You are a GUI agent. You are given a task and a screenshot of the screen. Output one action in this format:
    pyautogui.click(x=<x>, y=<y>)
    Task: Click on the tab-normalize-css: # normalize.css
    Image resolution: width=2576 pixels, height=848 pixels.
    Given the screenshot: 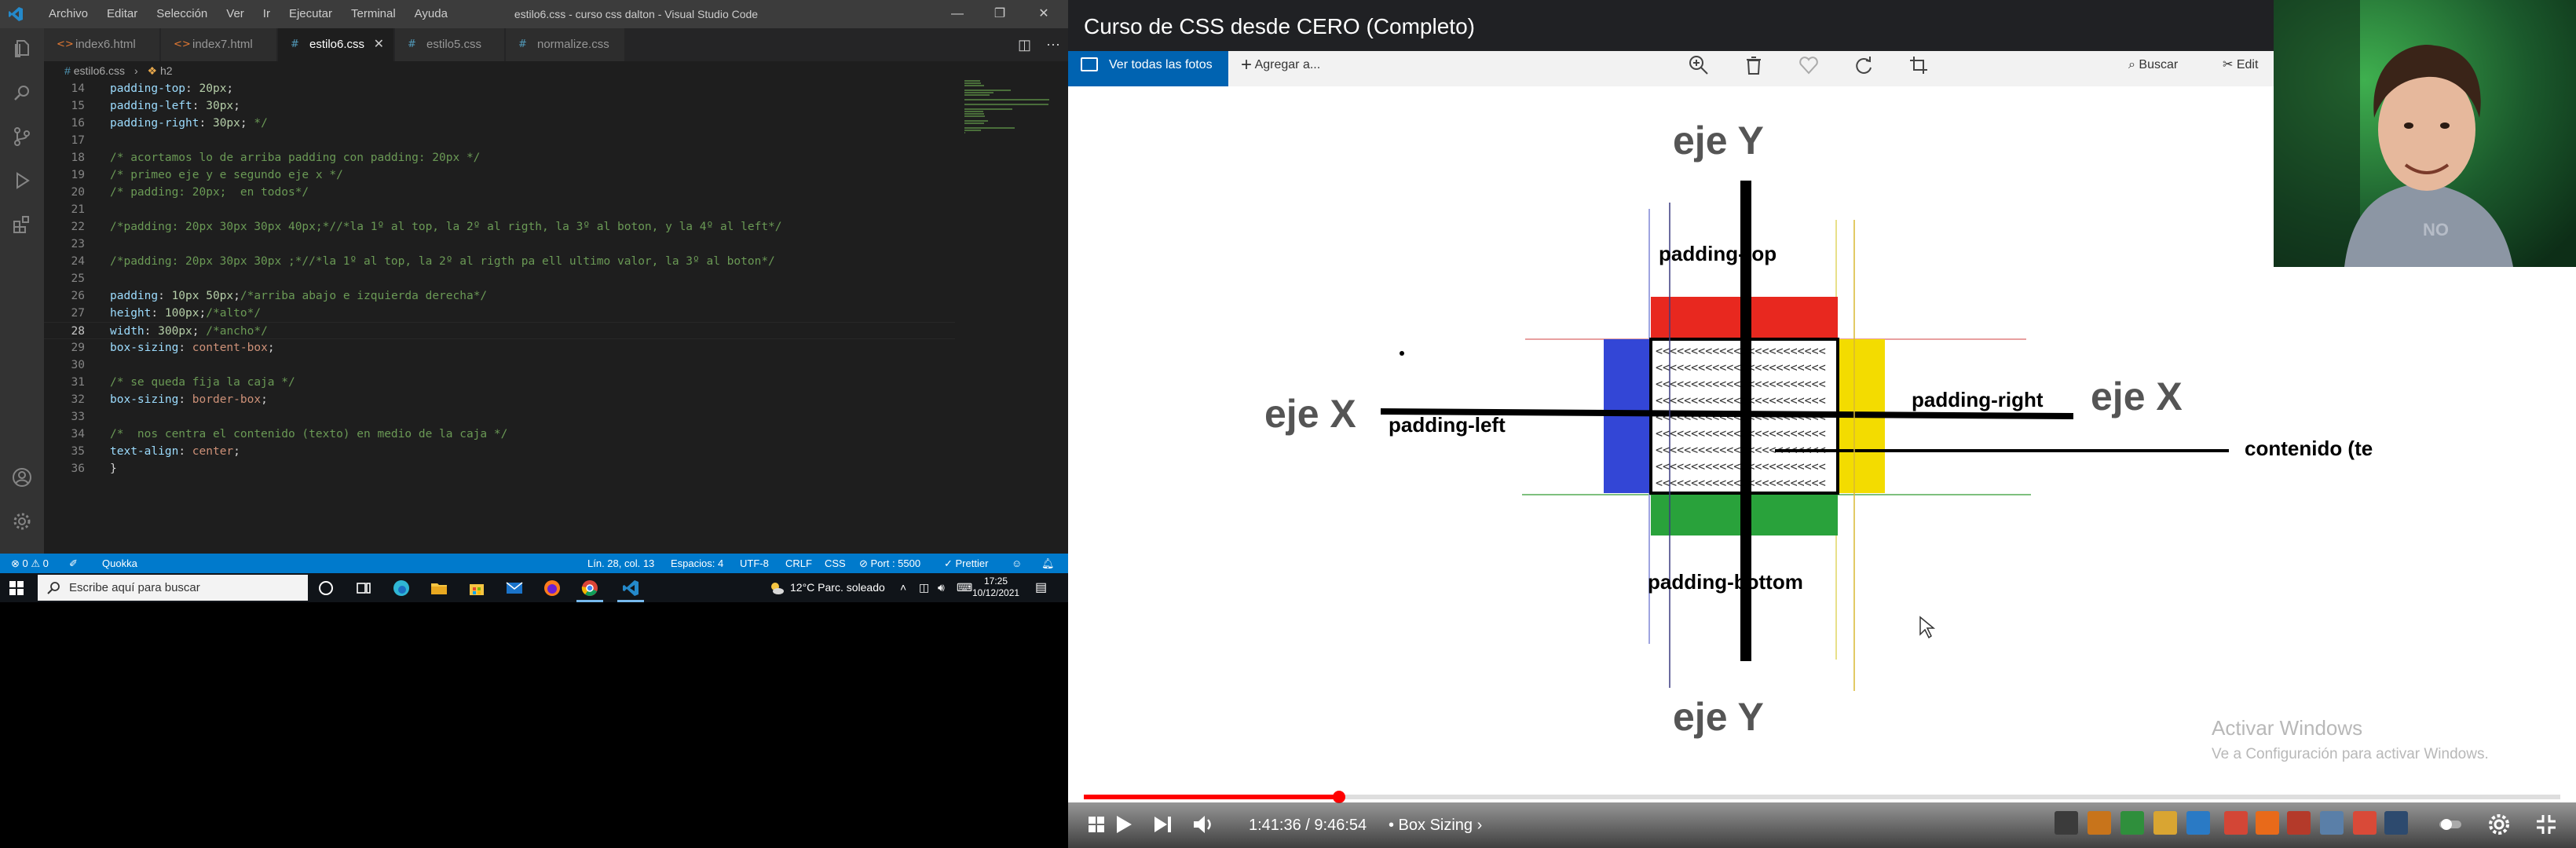 What is the action you would take?
    pyautogui.click(x=565, y=44)
    